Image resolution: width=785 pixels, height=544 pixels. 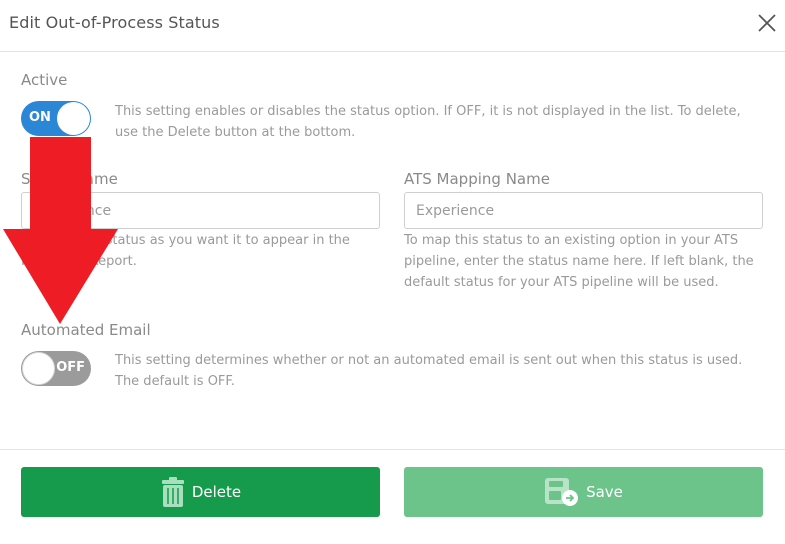 I want to click on delete-button: Delete, so click(x=200, y=492).